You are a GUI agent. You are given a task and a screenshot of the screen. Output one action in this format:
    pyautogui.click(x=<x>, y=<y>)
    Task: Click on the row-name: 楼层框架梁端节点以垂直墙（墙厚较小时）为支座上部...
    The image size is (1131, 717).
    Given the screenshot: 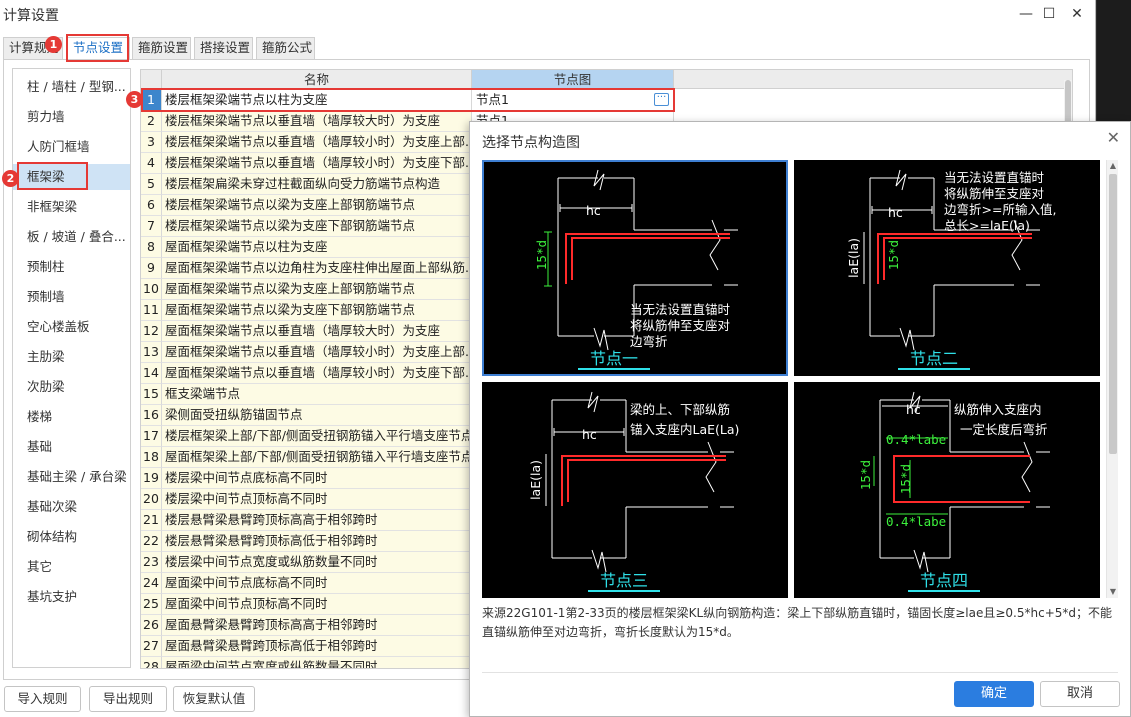 What is the action you would take?
    pyautogui.click(x=317, y=142)
    